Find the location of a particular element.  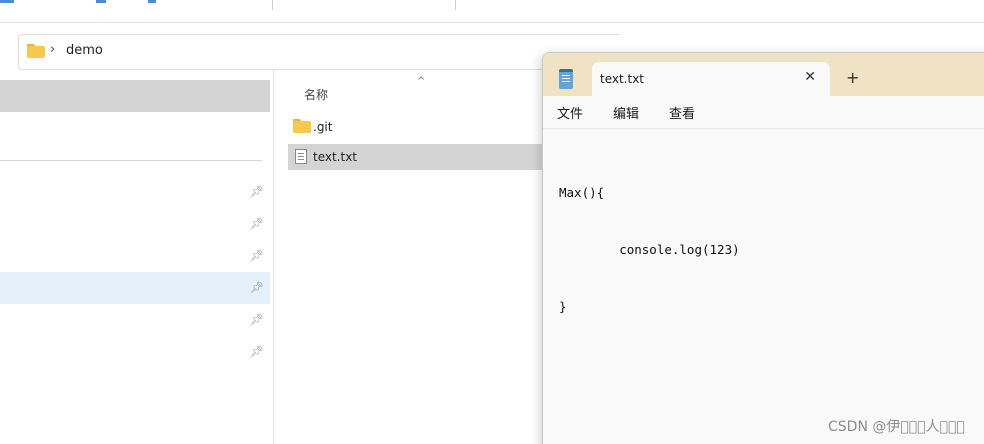

code-line: Max(){ is located at coordinates (582, 192).